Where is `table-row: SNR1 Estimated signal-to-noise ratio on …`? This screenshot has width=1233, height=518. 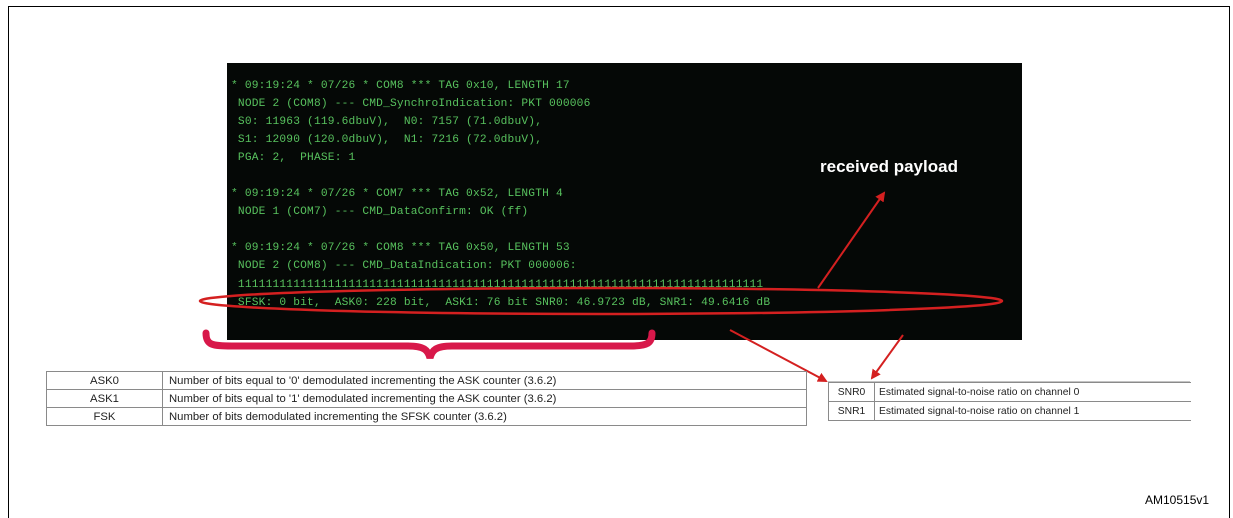
table-row: SNR1 Estimated signal-to-noise ratio on … is located at coordinates (1009, 411).